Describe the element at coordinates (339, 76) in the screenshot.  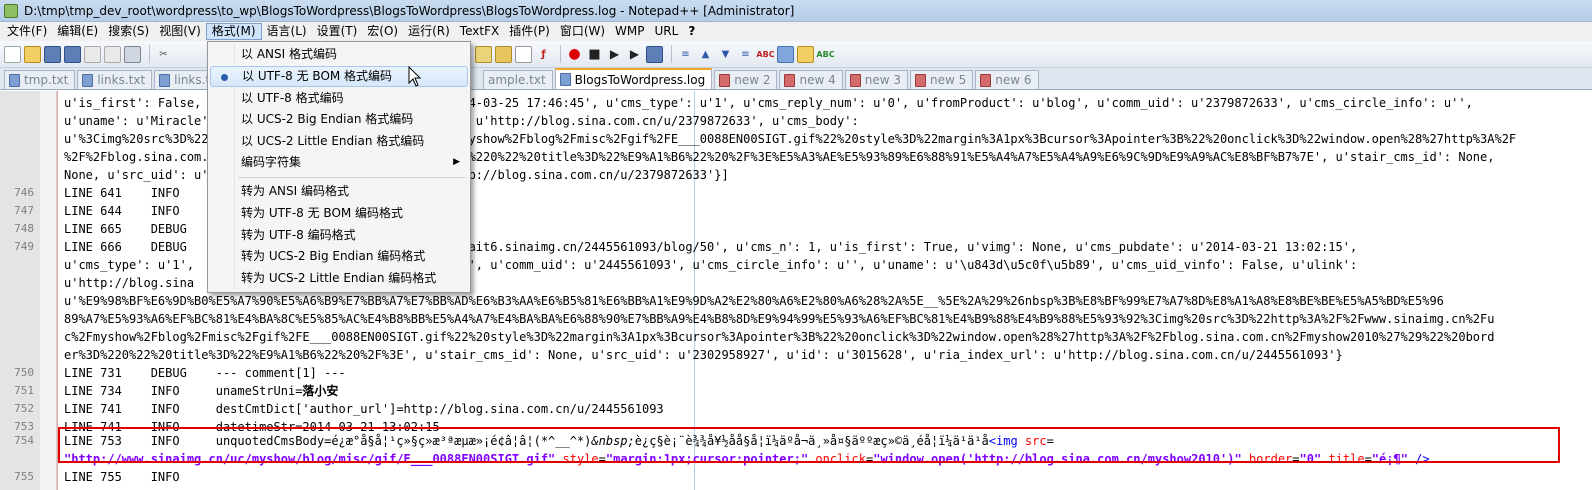
I see `menu-item-encode-utf8-no-bom: 以 UTF-8 无 BOM 格式编码` at that location.